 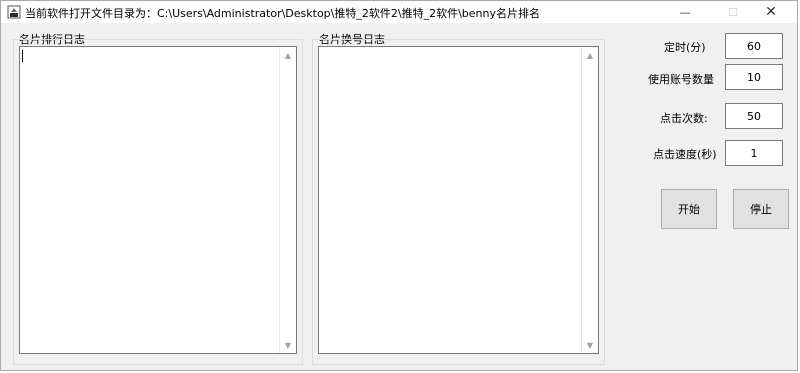 What do you see at coordinates (685, 154) in the screenshot?
I see `click-speed-label: 点击速度(秒)` at bounding box center [685, 154].